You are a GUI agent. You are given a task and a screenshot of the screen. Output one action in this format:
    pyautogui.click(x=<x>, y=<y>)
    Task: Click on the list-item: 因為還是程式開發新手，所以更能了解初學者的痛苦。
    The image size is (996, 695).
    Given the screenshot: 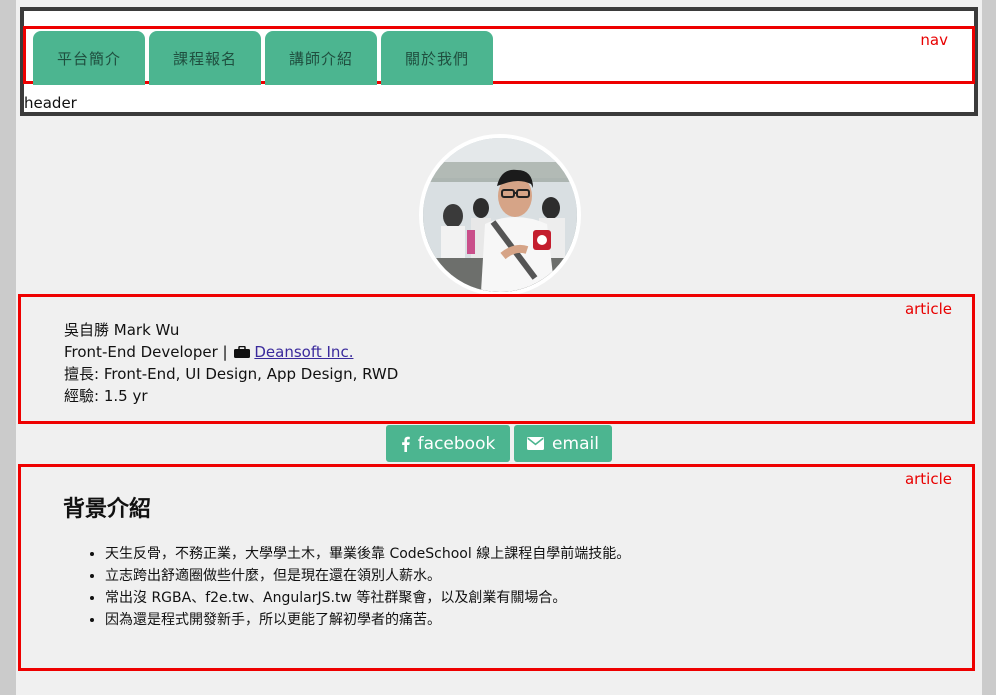 What is the action you would take?
    pyautogui.click(x=367, y=620)
    